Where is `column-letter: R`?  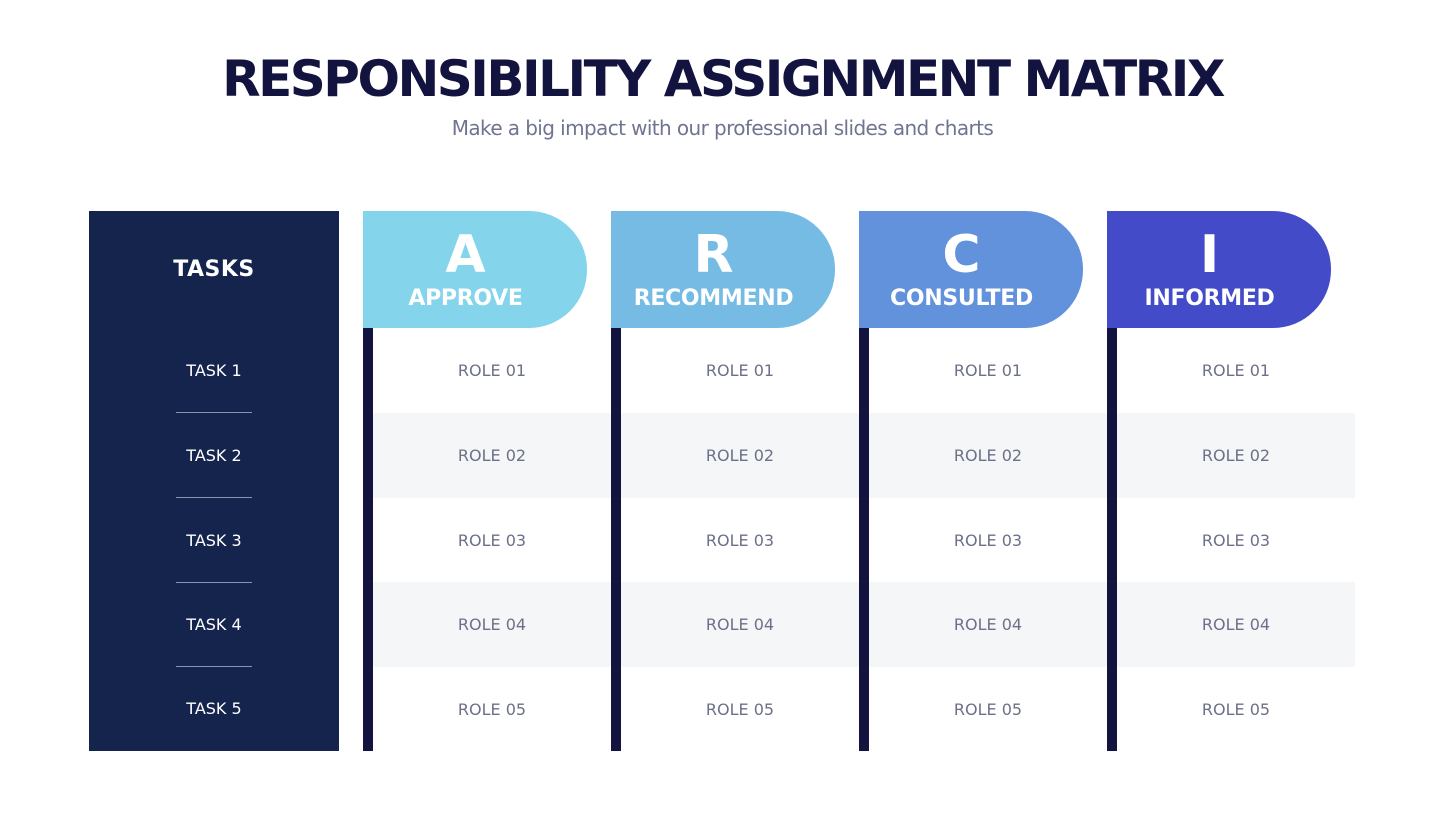
column-letter: R is located at coordinates (713, 255).